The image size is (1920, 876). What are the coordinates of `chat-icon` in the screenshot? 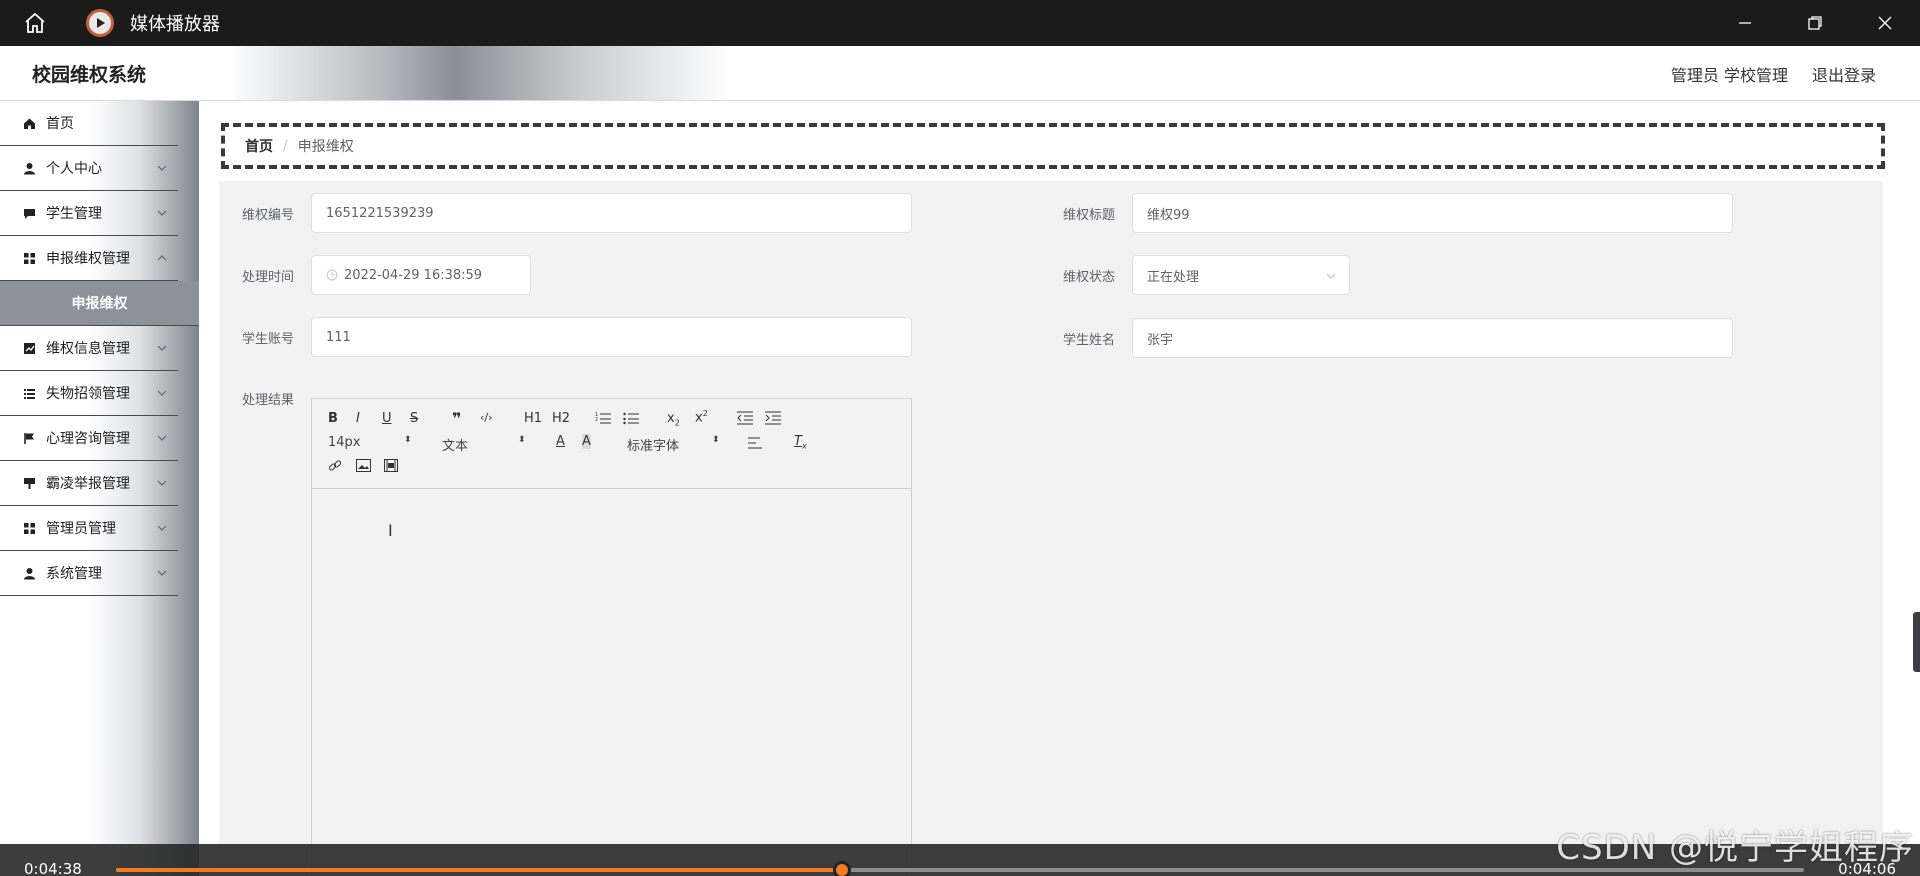 It's located at (29, 213).